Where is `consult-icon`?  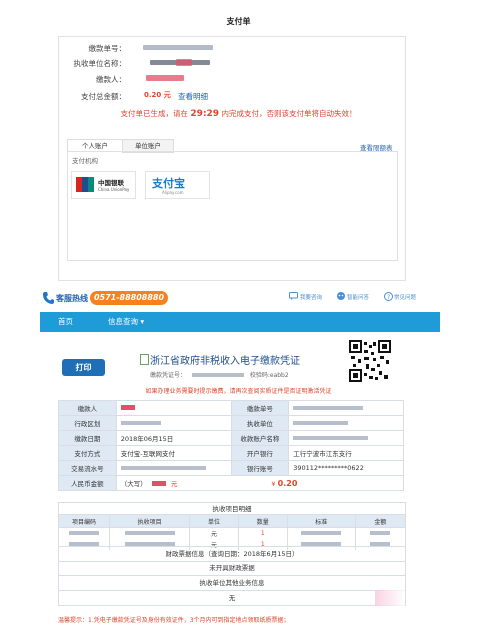
consult-icon is located at coordinates (293, 296).